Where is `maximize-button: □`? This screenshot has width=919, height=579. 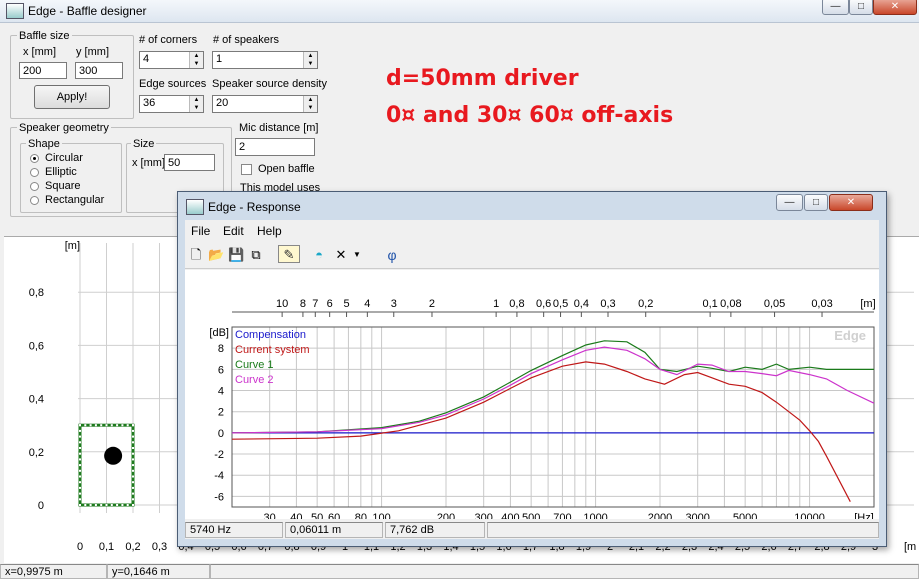 maximize-button: □ is located at coordinates (861, 7).